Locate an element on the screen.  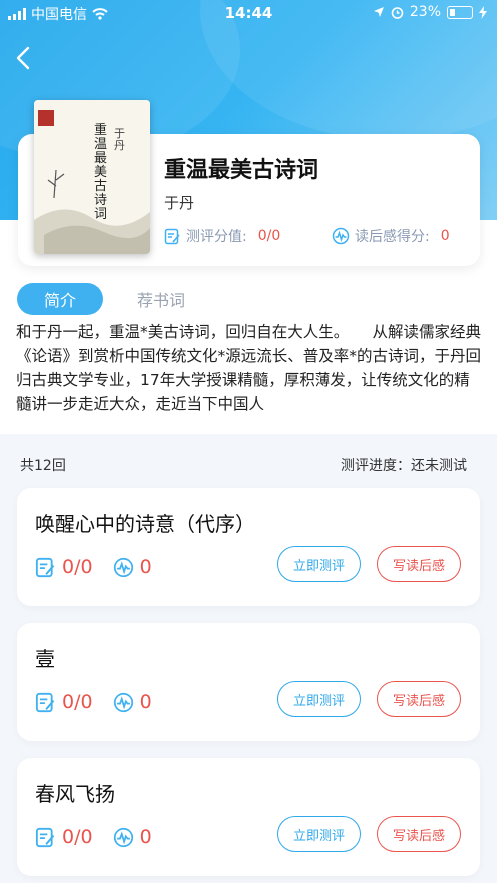
feel-value: 0 is located at coordinates (445, 236).